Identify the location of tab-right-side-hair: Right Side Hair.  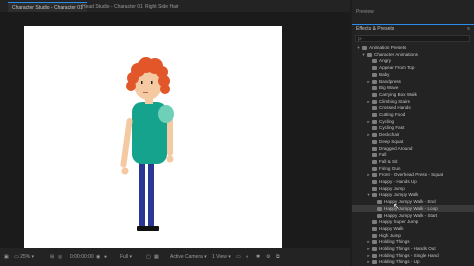
(162, 7).